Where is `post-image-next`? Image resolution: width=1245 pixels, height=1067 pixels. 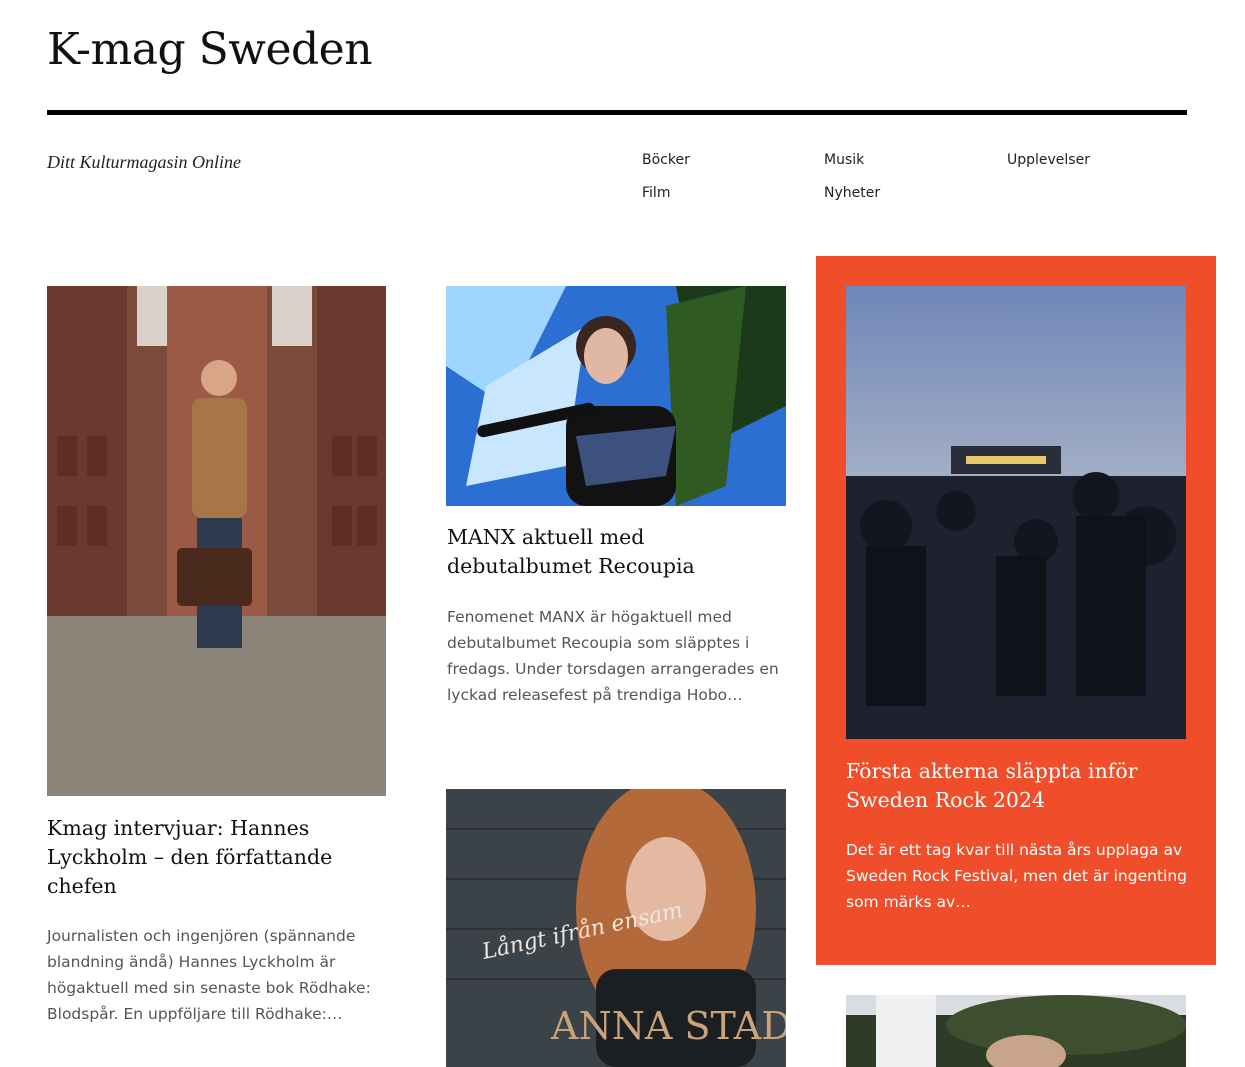 post-image-next is located at coordinates (1016, 1031).